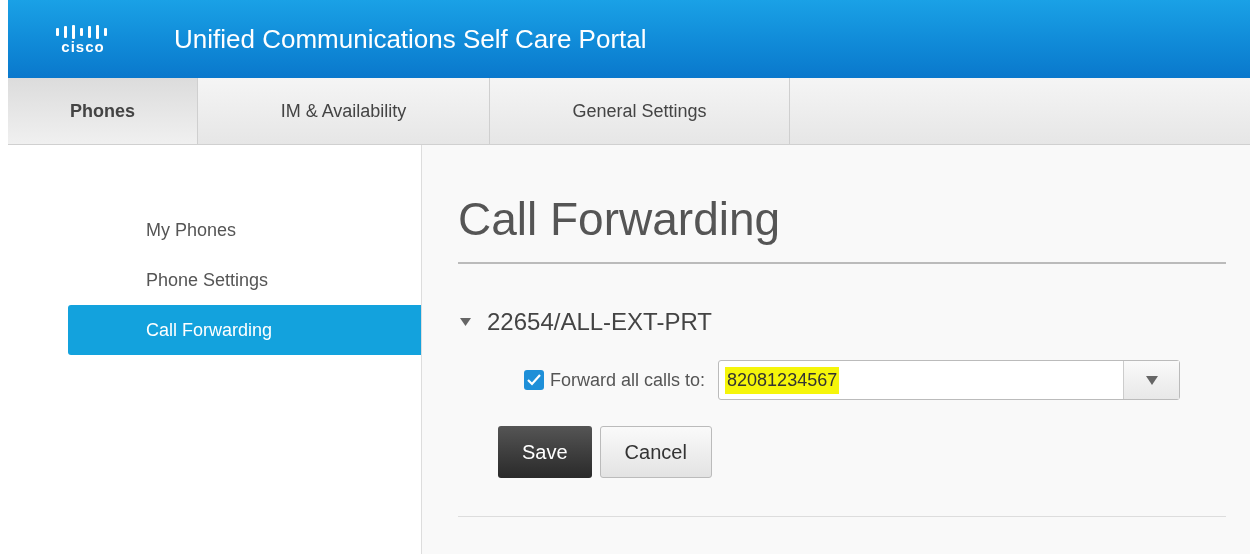  I want to click on sidebar-item: Phone Settings, so click(244, 280).